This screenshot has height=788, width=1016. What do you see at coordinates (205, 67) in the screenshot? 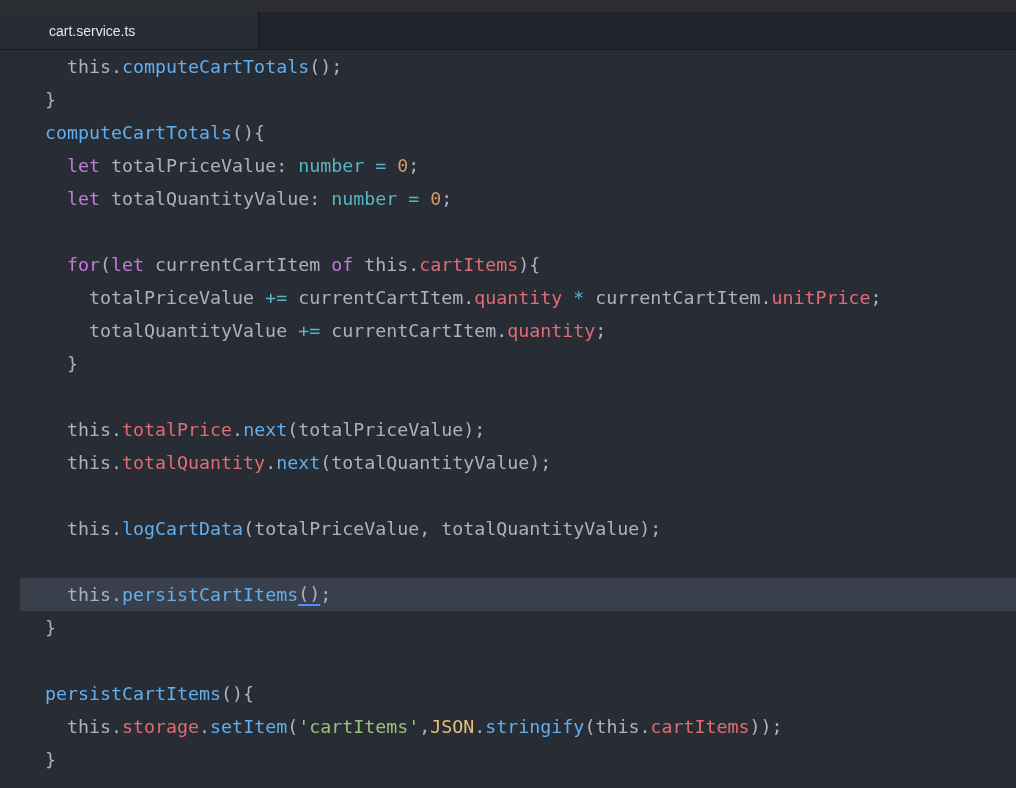
I see `code-line: this.computeCartTotals();` at bounding box center [205, 67].